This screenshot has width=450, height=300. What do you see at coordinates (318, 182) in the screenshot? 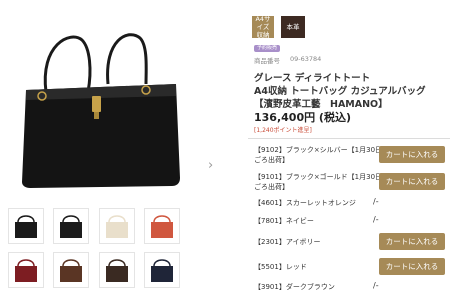
I see `variant-9101-label: 【9101】ブラック×ゴールド【1月30日 ごろ出荷】` at bounding box center [318, 182].